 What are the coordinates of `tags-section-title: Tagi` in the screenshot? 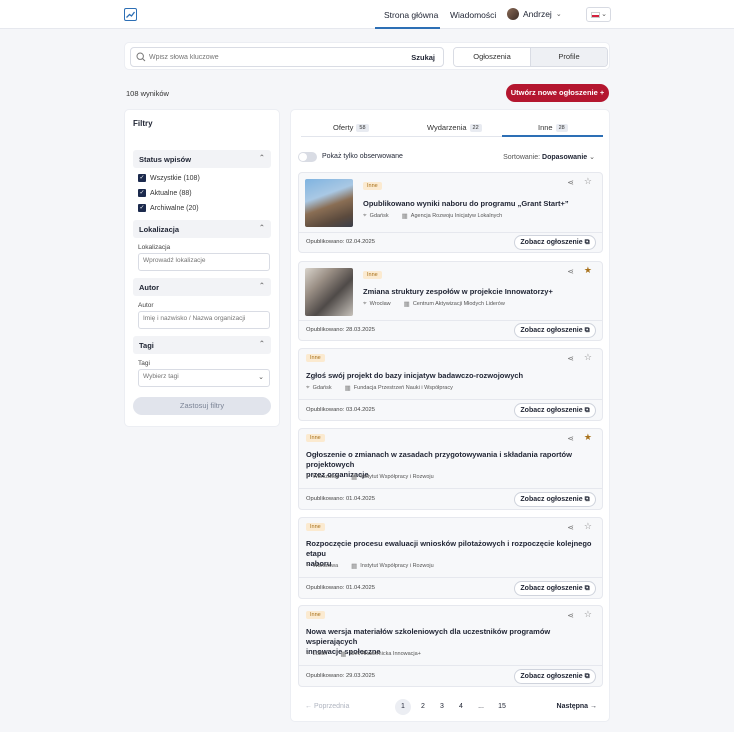 It's located at (146, 345).